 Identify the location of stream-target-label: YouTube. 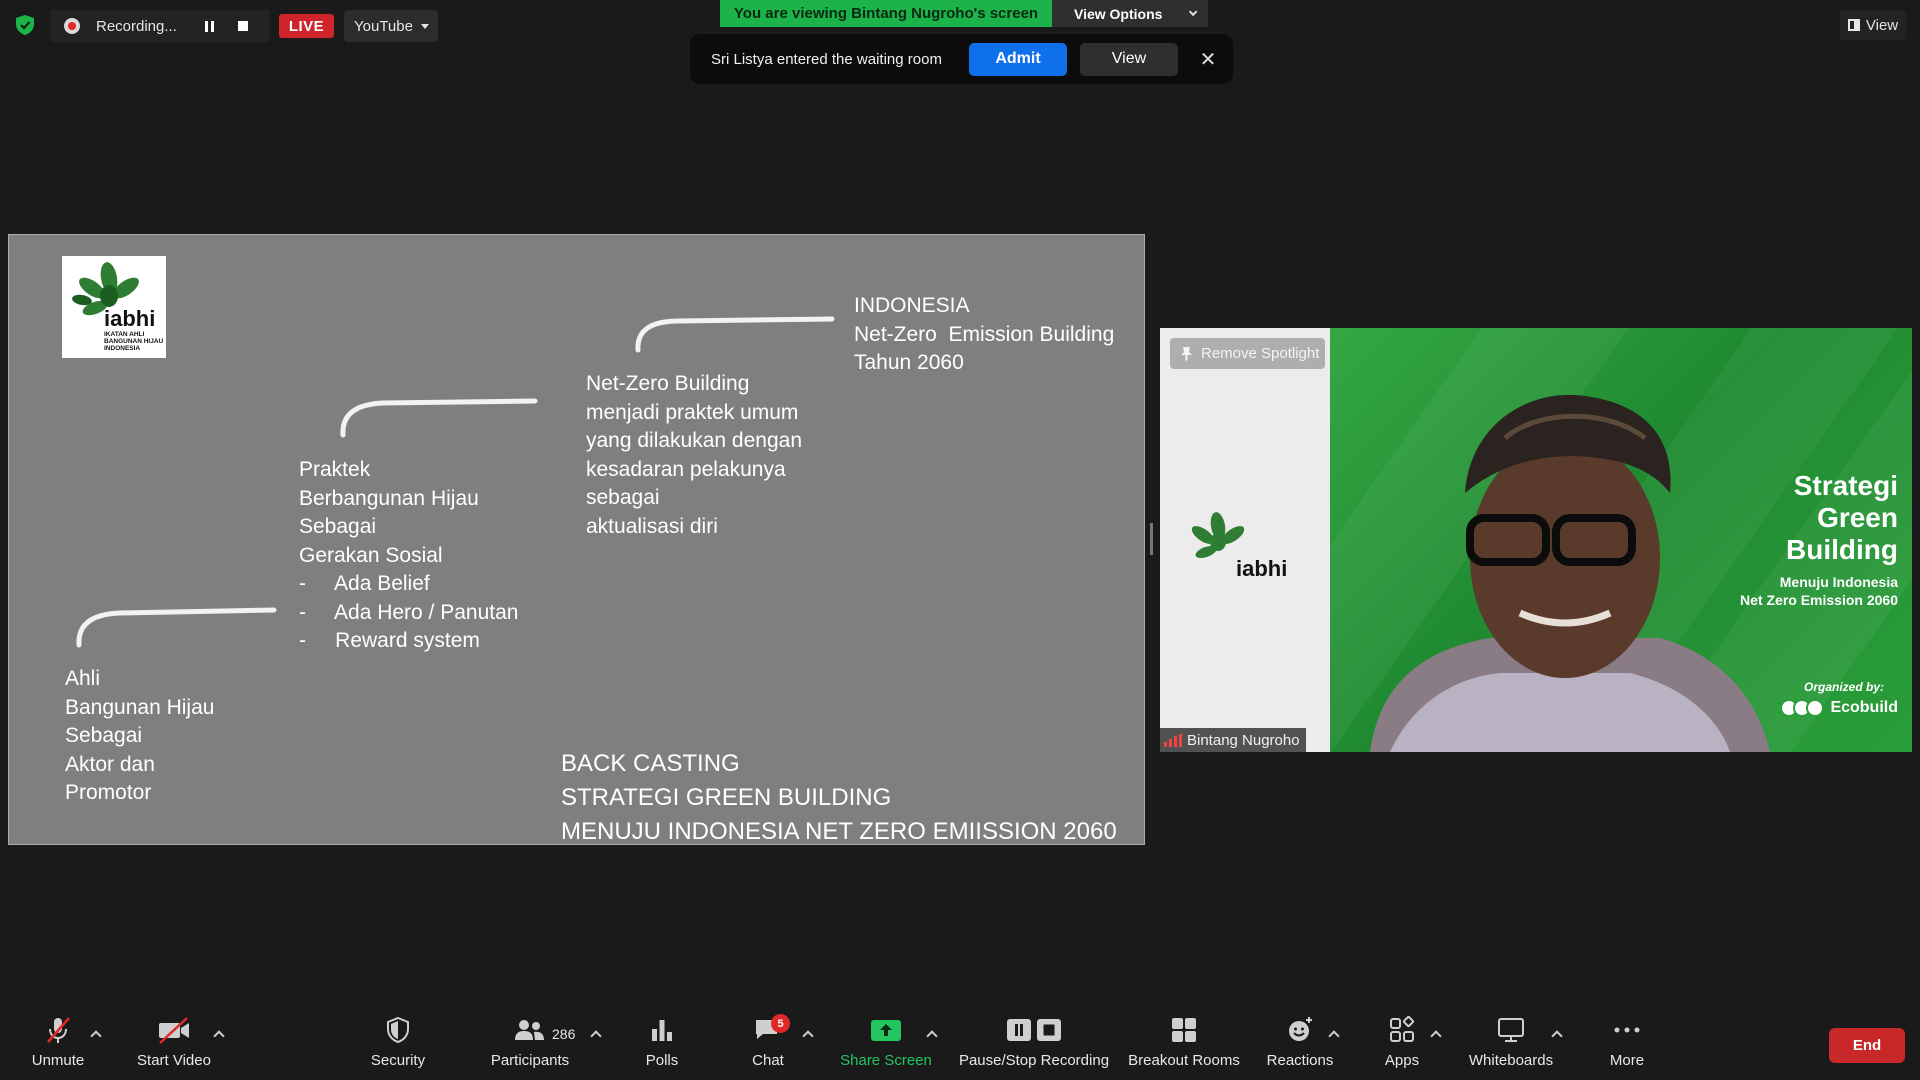
(383, 26).